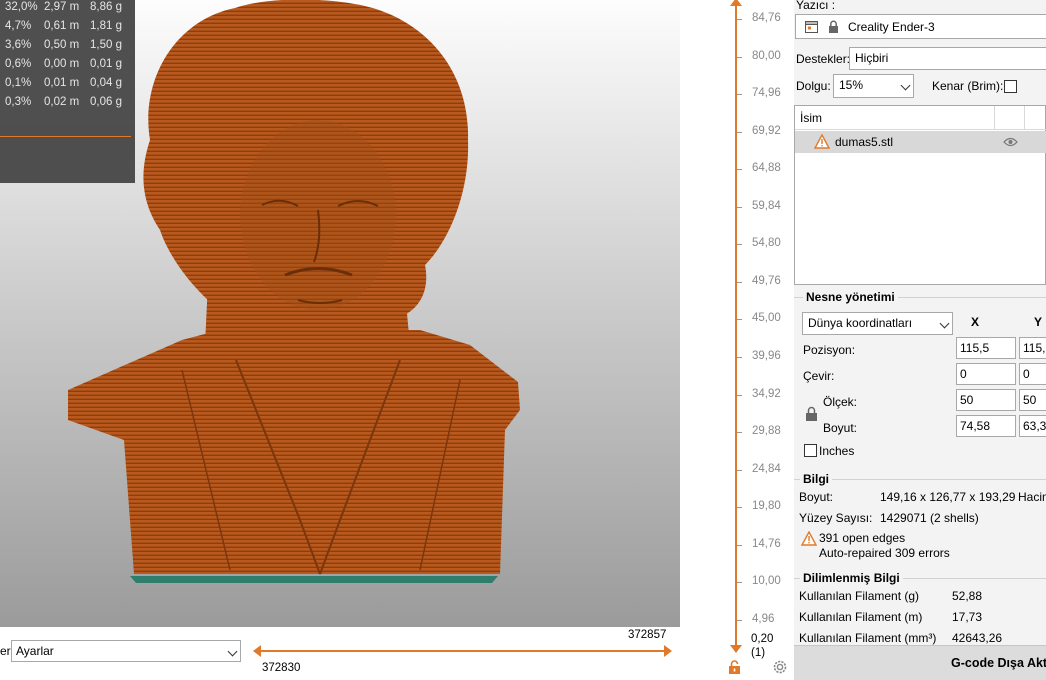 The width and height of the screenshot is (1046, 680). What do you see at coordinates (62, 45) in the screenshot?
I see `stat-length: 0,50 m` at bounding box center [62, 45].